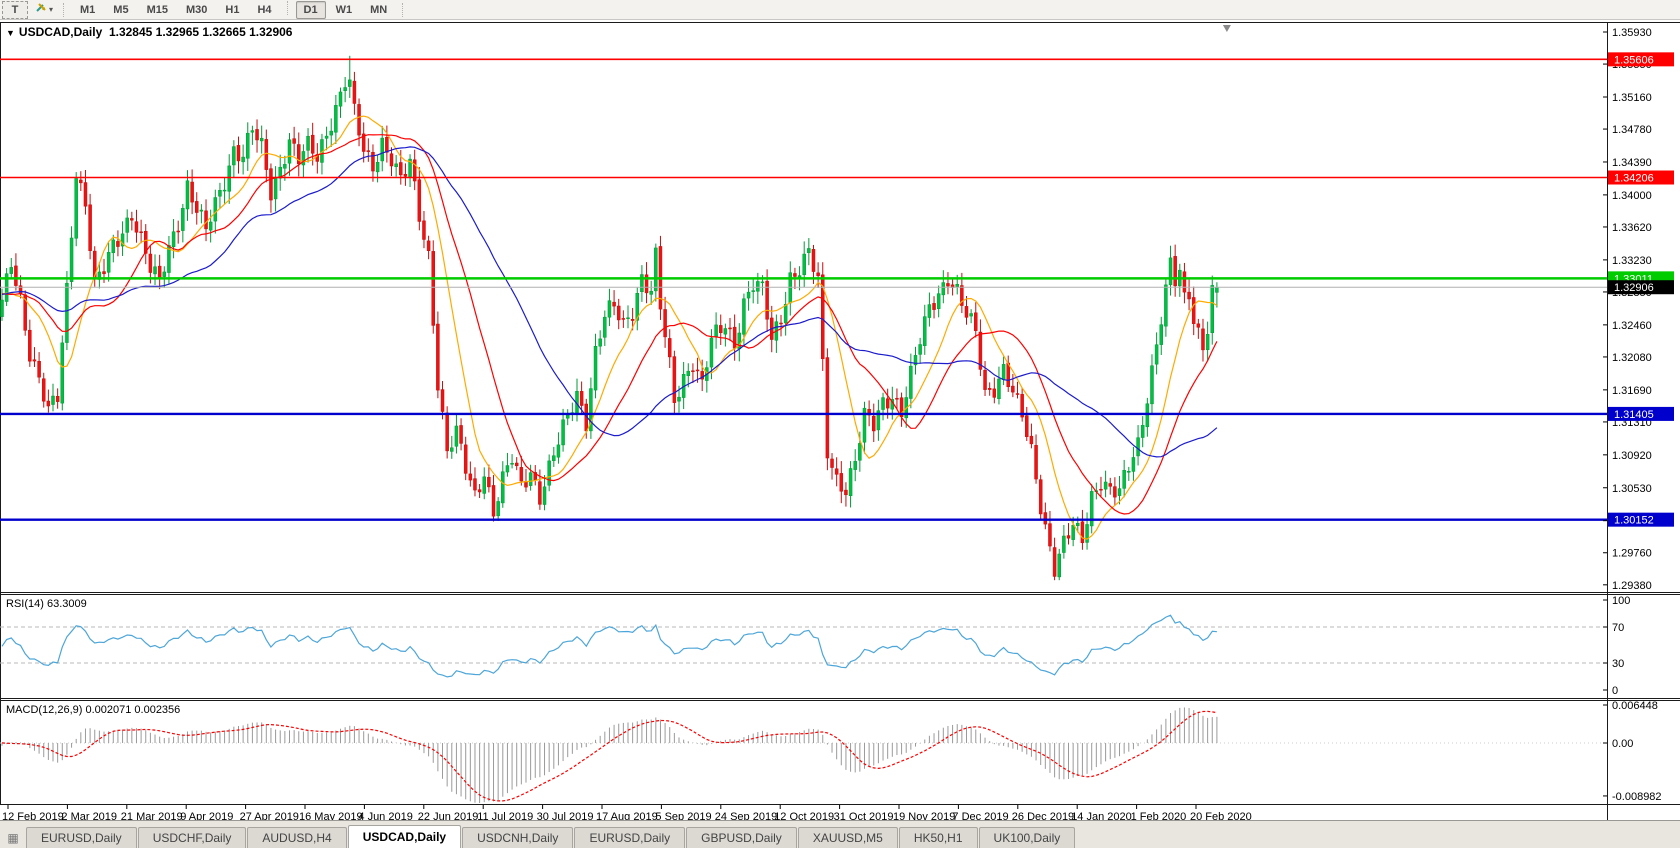 This screenshot has height=848, width=1680. Describe the element at coordinates (1634, 179) in the screenshot. I see `svg-text: 1.34206` at that location.